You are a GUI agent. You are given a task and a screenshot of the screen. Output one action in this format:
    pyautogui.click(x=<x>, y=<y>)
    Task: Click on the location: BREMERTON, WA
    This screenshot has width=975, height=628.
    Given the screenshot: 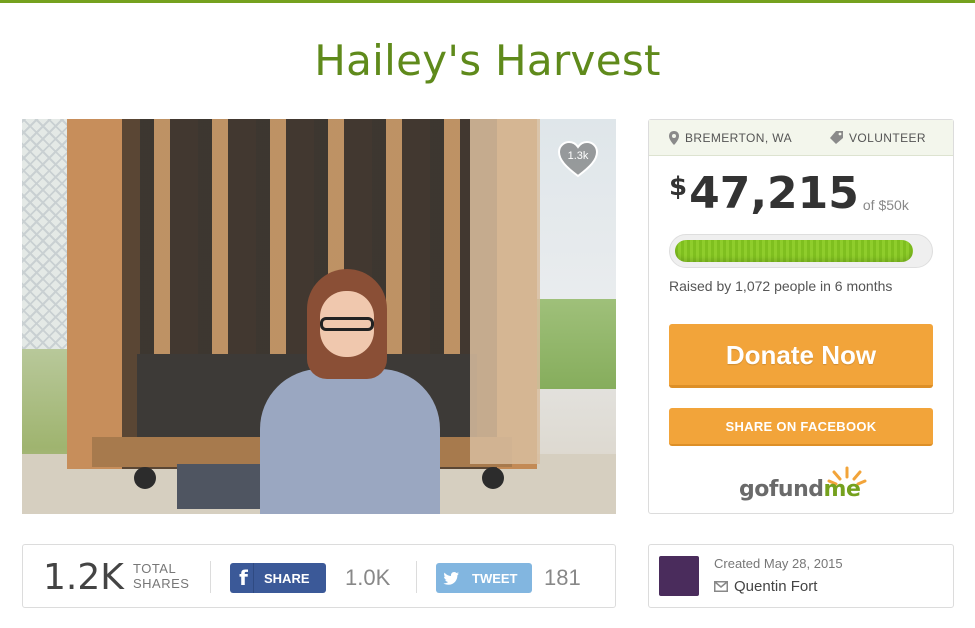 What is the action you would take?
    pyautogui.click(x=730, y=137)
    